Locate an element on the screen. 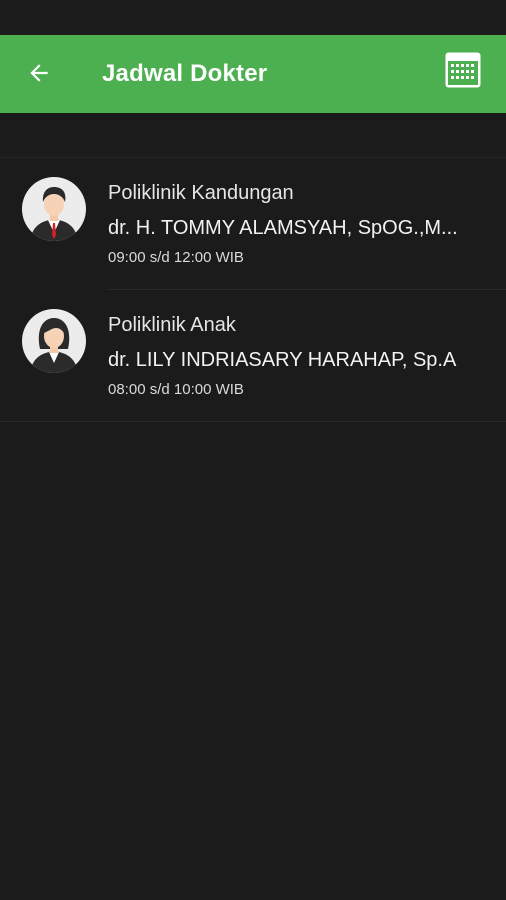  arrow-left-icon is located at coordinates (39, 75).